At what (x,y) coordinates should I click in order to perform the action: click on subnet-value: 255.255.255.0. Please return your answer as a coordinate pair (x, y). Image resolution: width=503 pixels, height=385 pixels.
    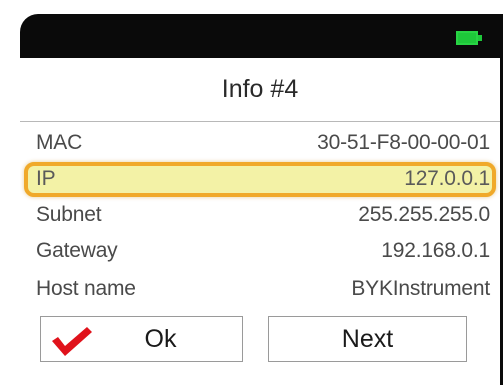
    Looking at the image, I should click on (424, 214).